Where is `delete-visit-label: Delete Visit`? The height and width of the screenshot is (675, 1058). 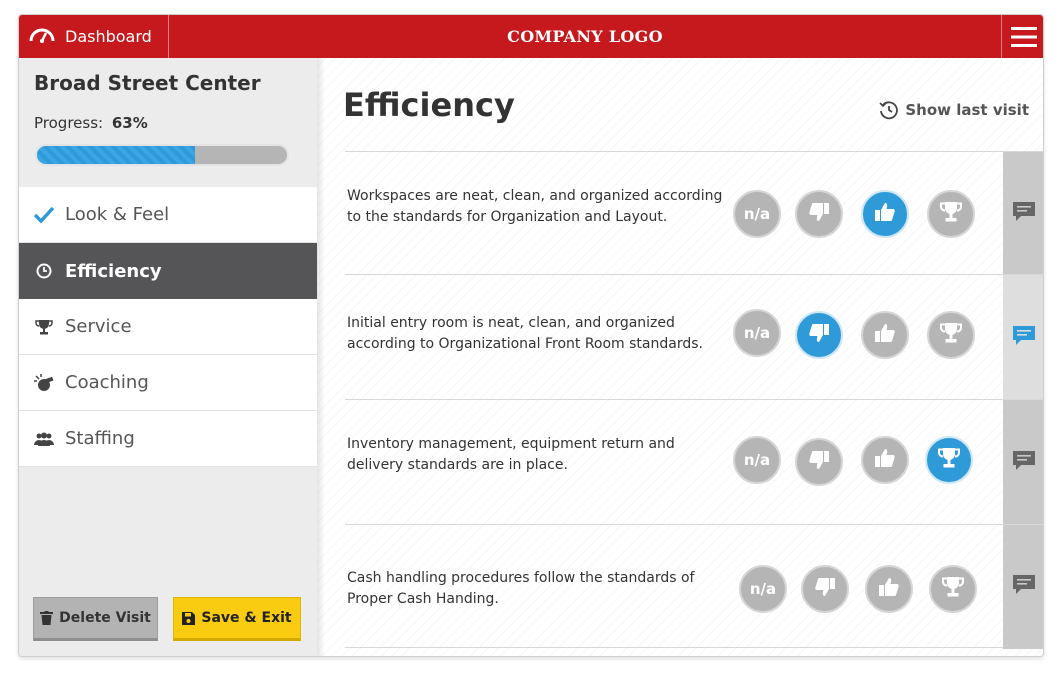 delete-visit-label: Delete Visit is located at coordinates (105, 618).